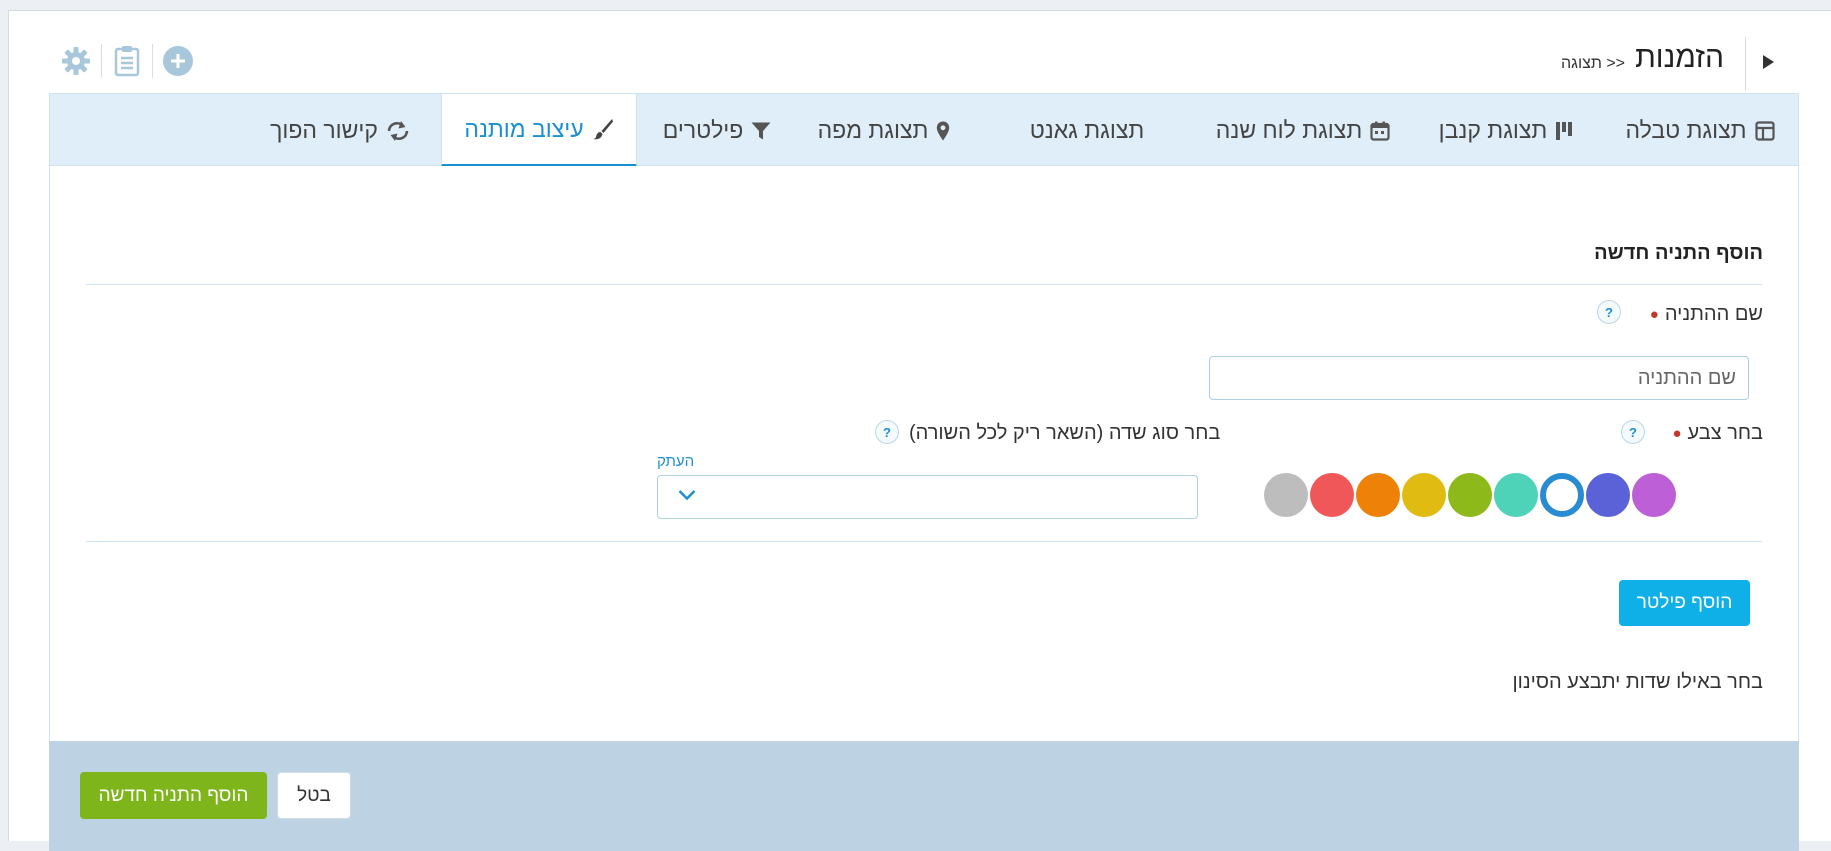  Describe the element at coordinates (761, 131) in the screenshot. I see `filter-icon` at that location.